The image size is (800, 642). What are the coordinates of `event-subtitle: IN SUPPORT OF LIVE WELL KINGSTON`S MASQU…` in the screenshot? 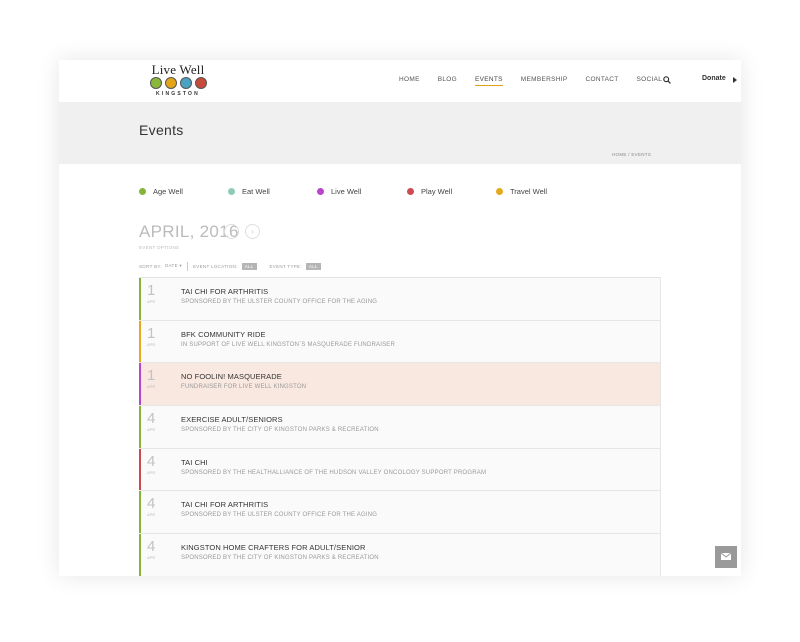 It's located at (288, 344).